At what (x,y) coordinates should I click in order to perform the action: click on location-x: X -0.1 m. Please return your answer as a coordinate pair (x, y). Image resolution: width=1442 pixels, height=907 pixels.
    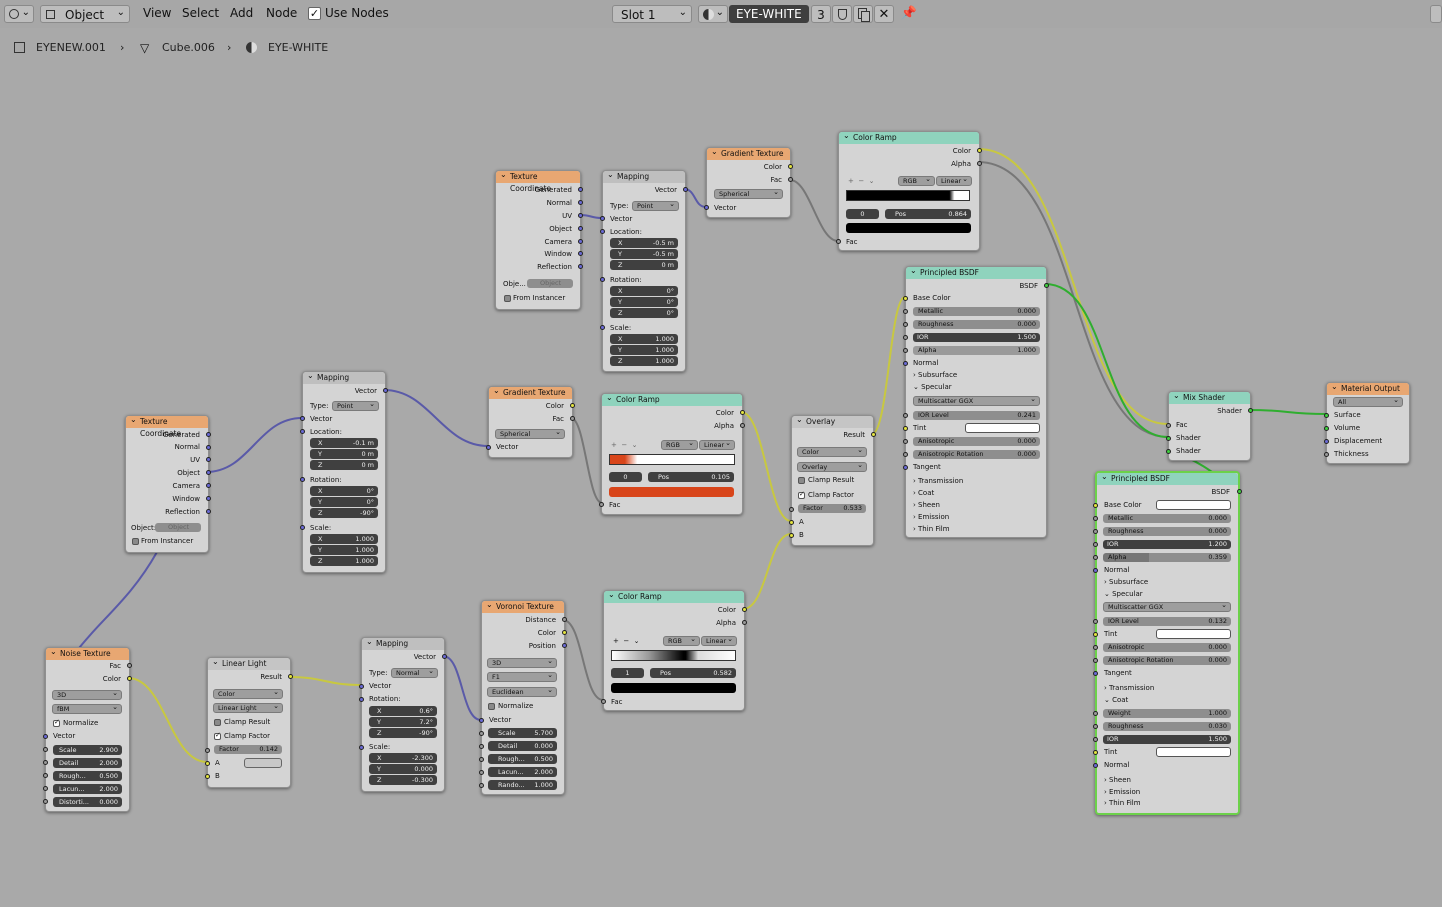
    Looking at the image, I should click on (344, 443).